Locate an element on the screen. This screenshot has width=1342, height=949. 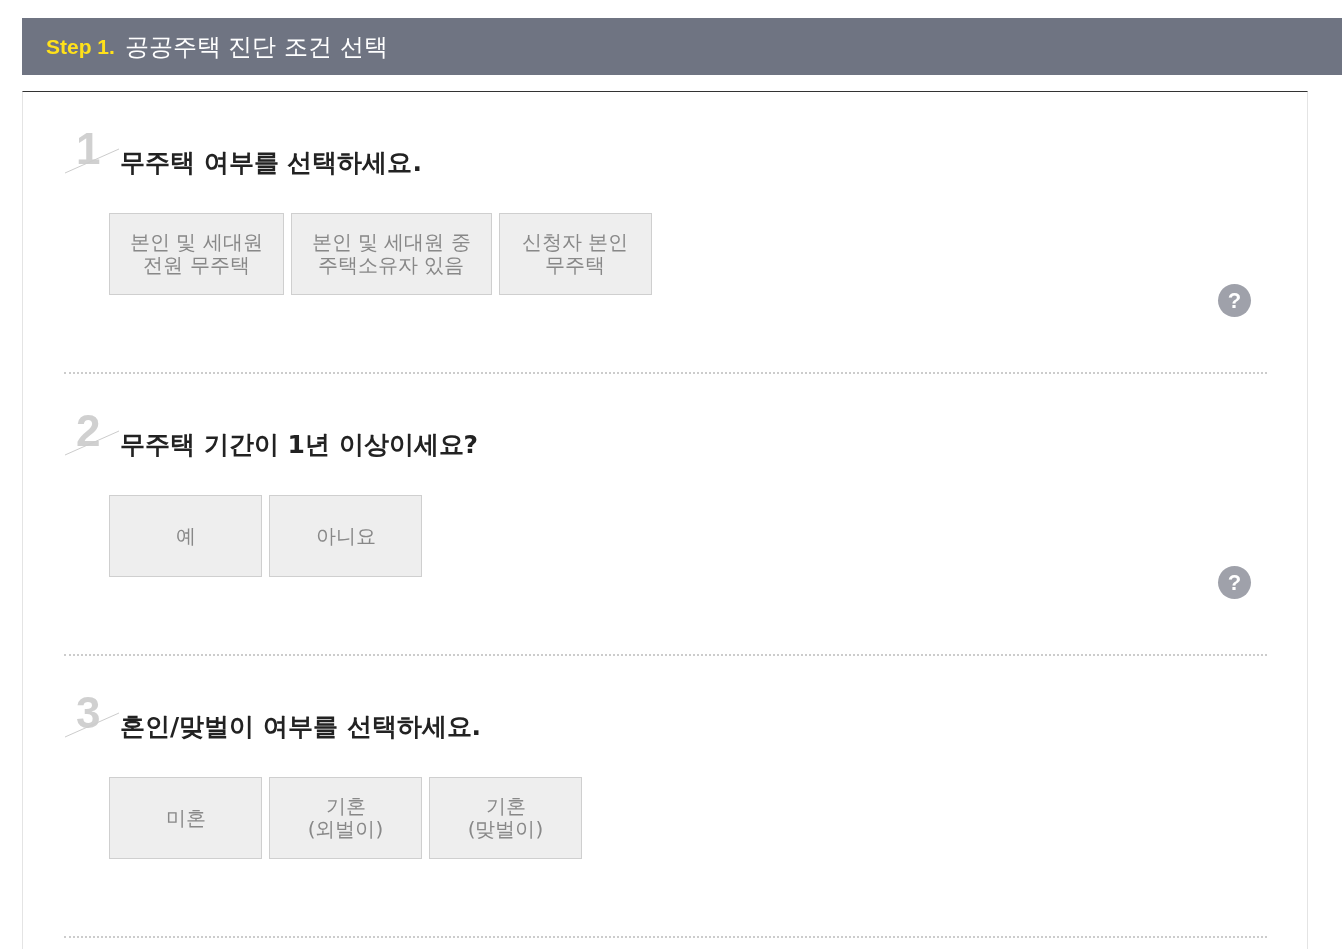
question-title: 무주택 기간이 1년 이상이세요? is located at coordinates (299, 445).